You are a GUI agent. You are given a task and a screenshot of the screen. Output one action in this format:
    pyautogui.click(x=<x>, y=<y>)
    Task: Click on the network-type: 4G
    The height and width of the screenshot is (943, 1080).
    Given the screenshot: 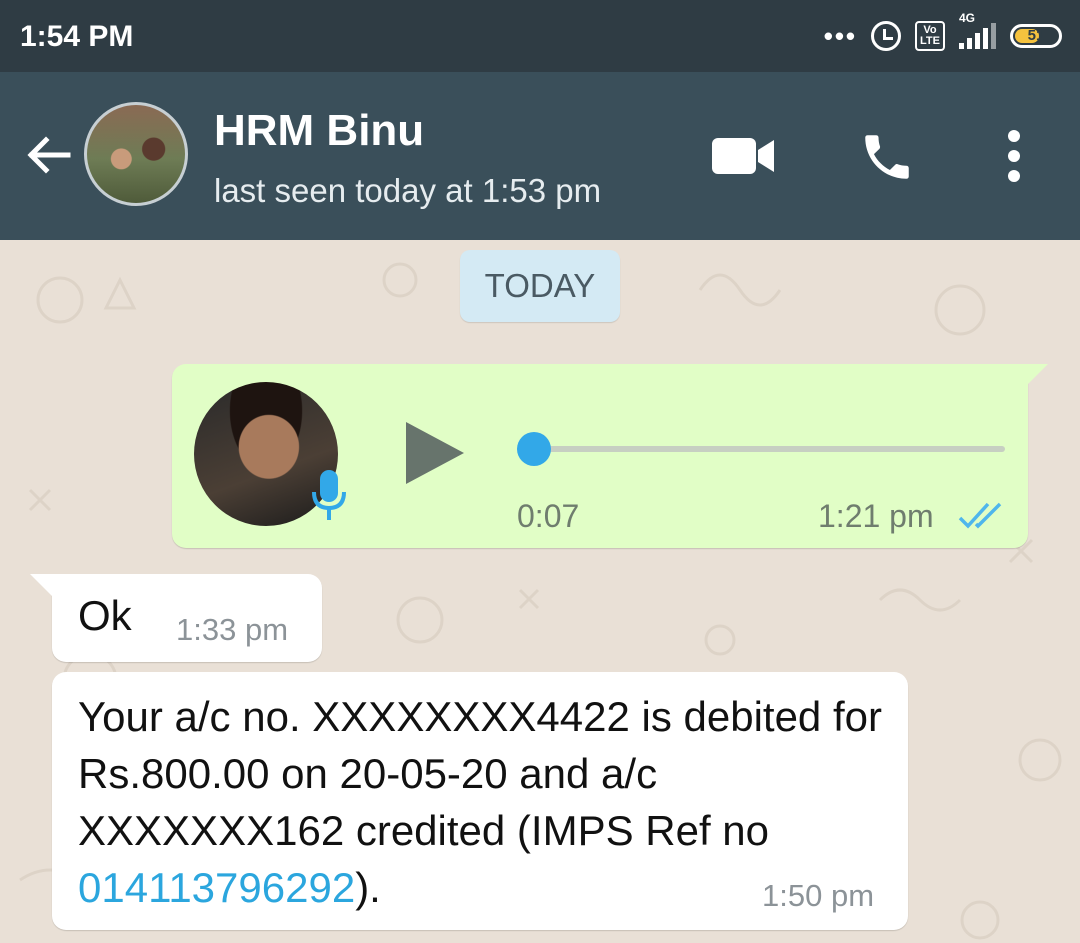 What is the action you would take?
    pyautogui.click(x=967, y=18)
    